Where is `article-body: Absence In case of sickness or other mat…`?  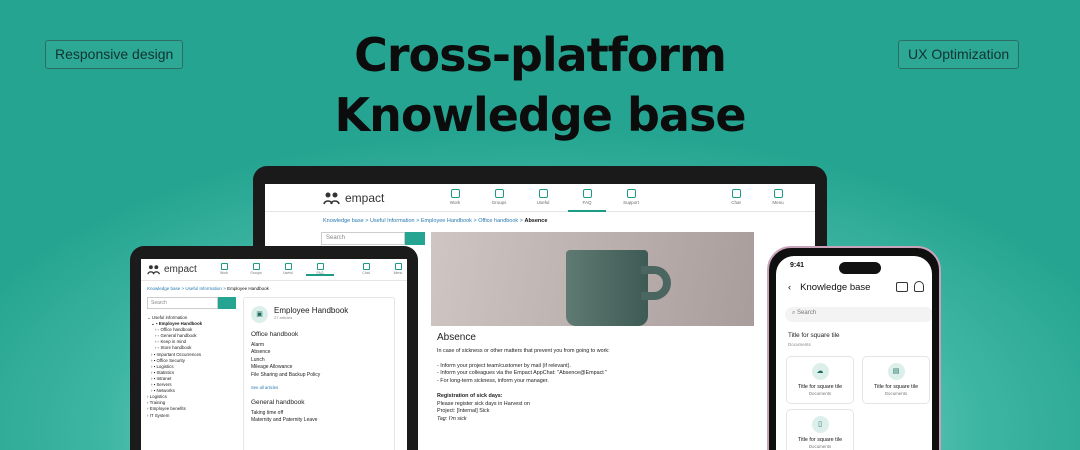 article-body: Absence In case of sickness or other mat… is located at coordinates (592, 378).